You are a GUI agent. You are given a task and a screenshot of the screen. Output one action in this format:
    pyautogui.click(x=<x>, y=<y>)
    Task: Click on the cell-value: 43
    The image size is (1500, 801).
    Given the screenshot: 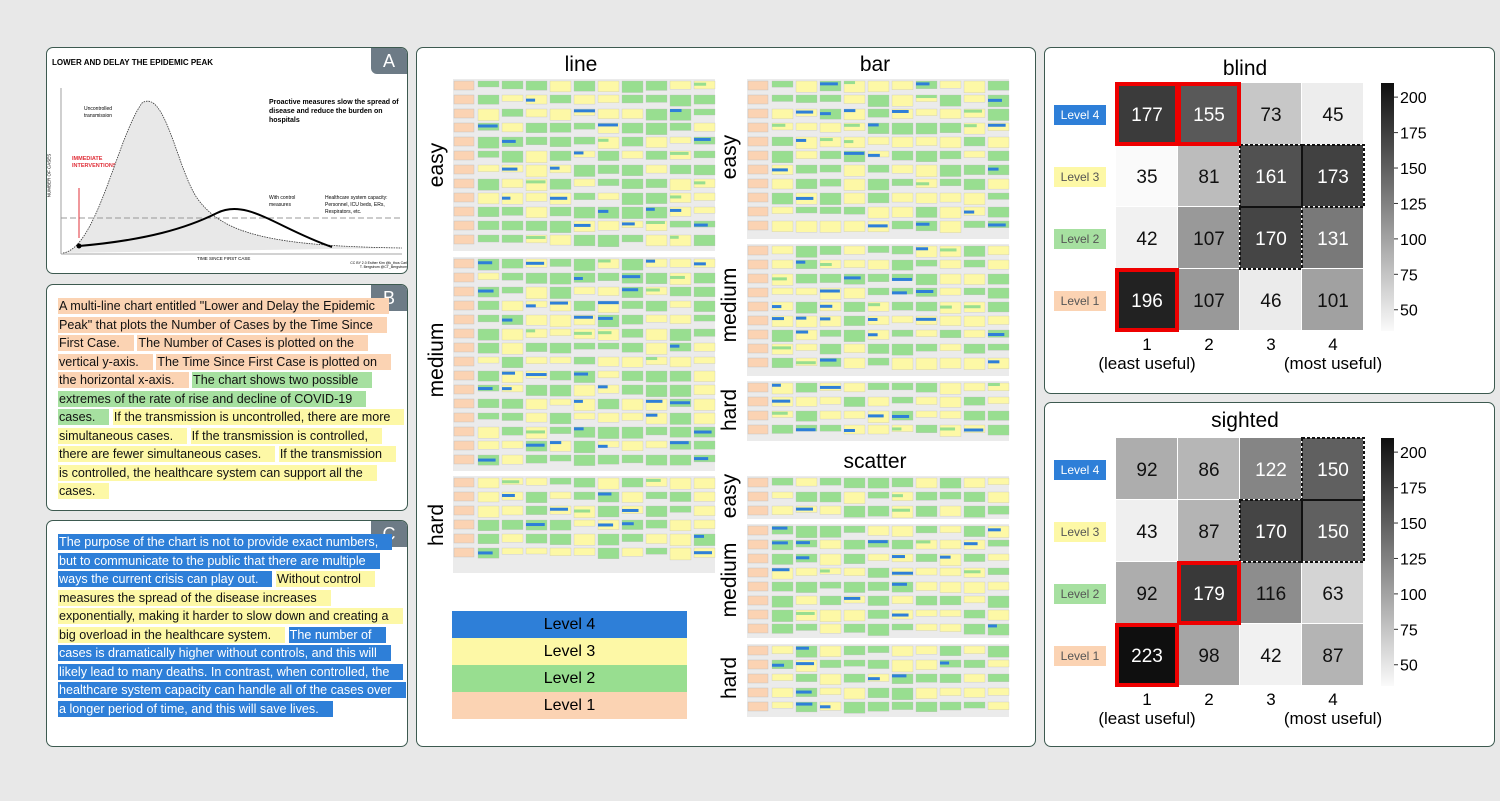 What is the action you would take?
    pyautogui.click(x=1146, y=532)
    